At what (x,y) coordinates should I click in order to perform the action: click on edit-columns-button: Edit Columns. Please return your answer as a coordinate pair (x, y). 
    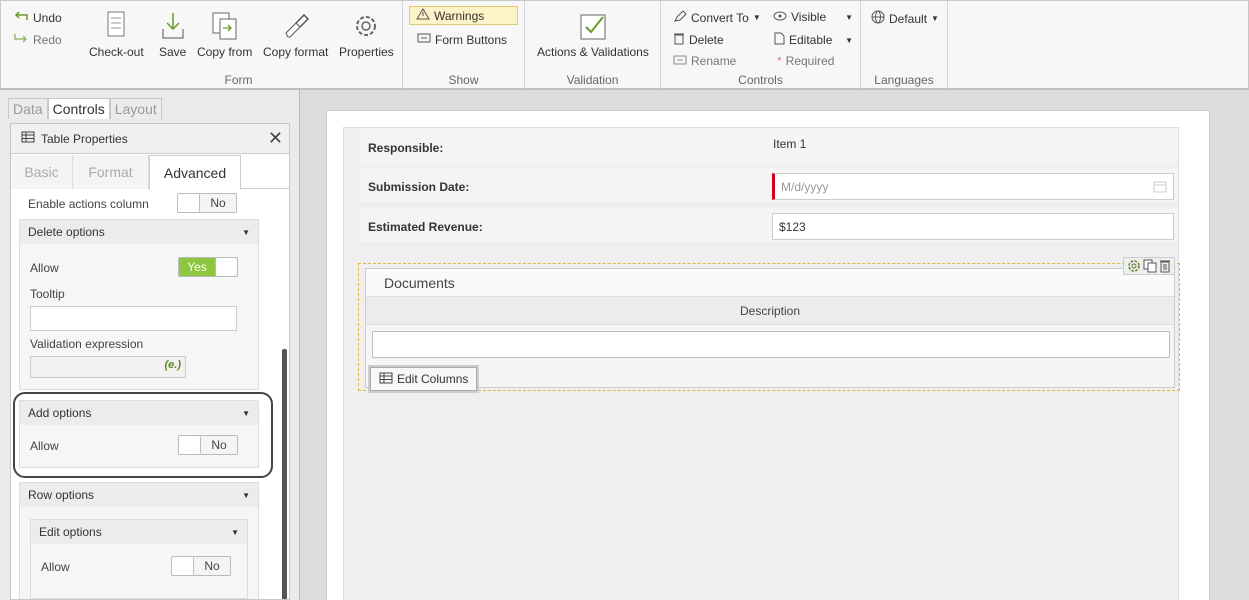
    Looking at the image, I should click on (424, 379).